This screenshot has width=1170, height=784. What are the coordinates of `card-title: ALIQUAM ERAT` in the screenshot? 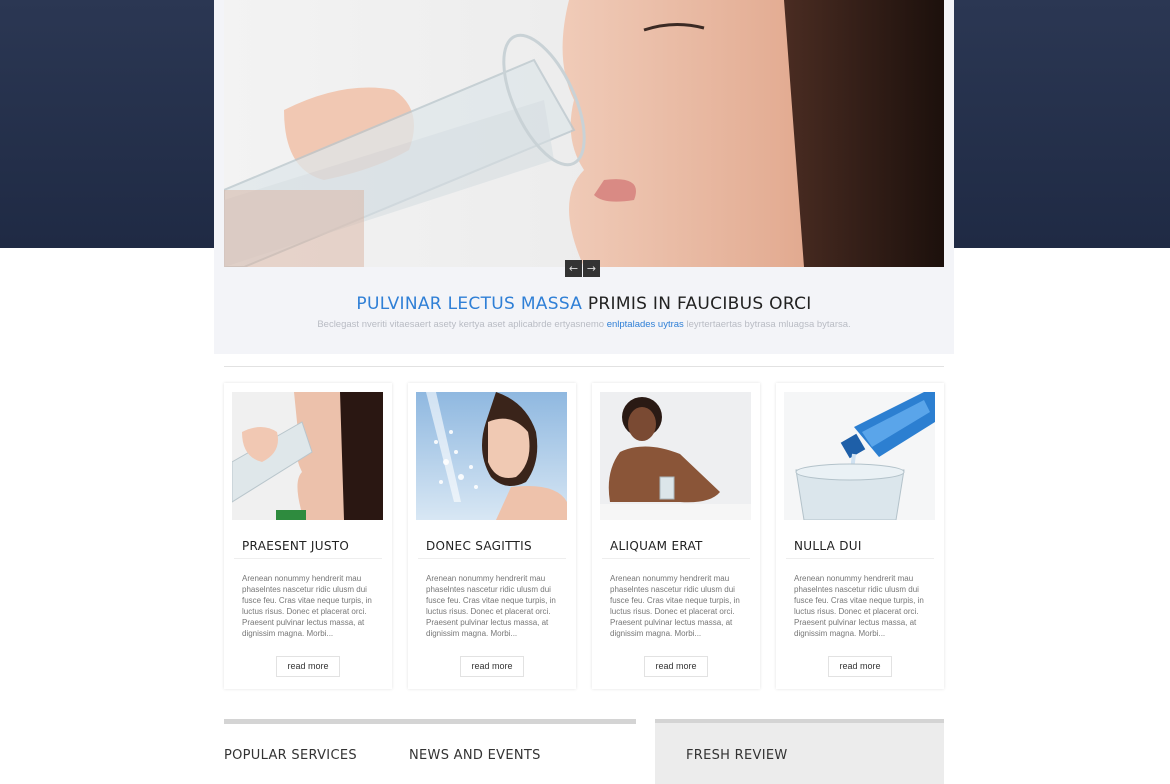 It's located at (656, 546).